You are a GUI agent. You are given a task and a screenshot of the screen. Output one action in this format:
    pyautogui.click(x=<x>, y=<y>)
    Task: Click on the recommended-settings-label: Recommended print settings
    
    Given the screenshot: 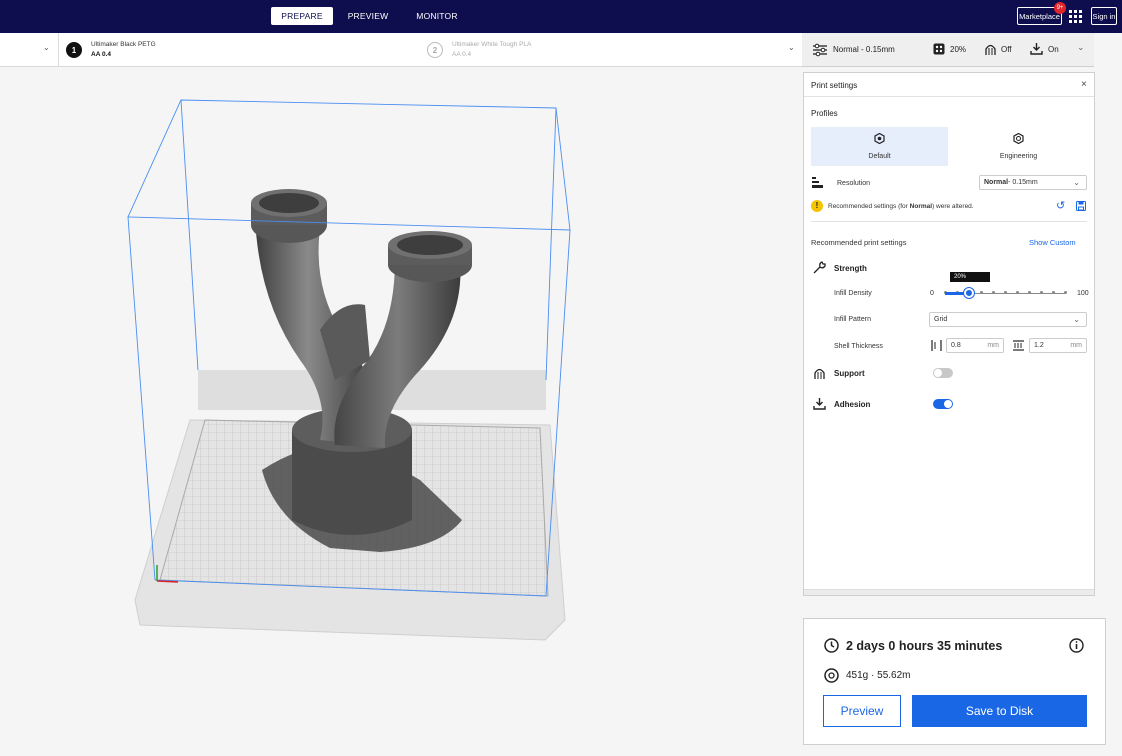 What is the action you would take?
    pyautogui.click(x=859, y=242)
    